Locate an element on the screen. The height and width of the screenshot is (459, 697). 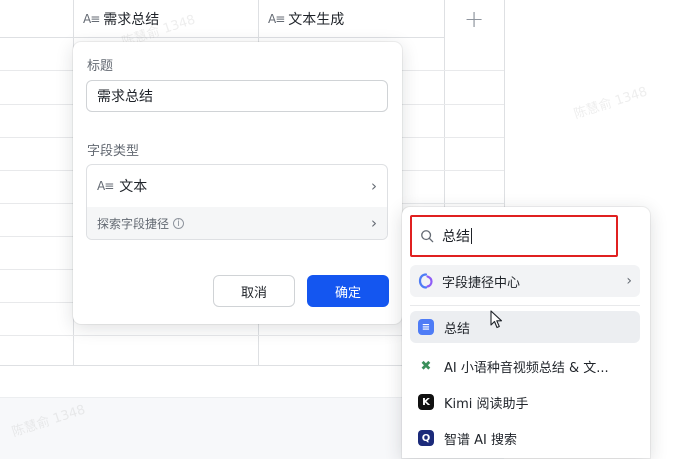
field-type-selector: A≡ 文本 › 探索字段捷径 i › is located at coordinates (237, 202).